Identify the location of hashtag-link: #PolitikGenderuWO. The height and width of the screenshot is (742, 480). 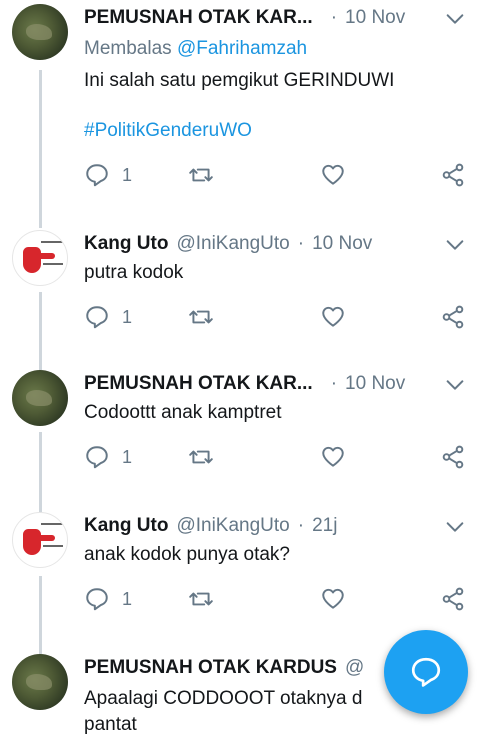
(168, 131).